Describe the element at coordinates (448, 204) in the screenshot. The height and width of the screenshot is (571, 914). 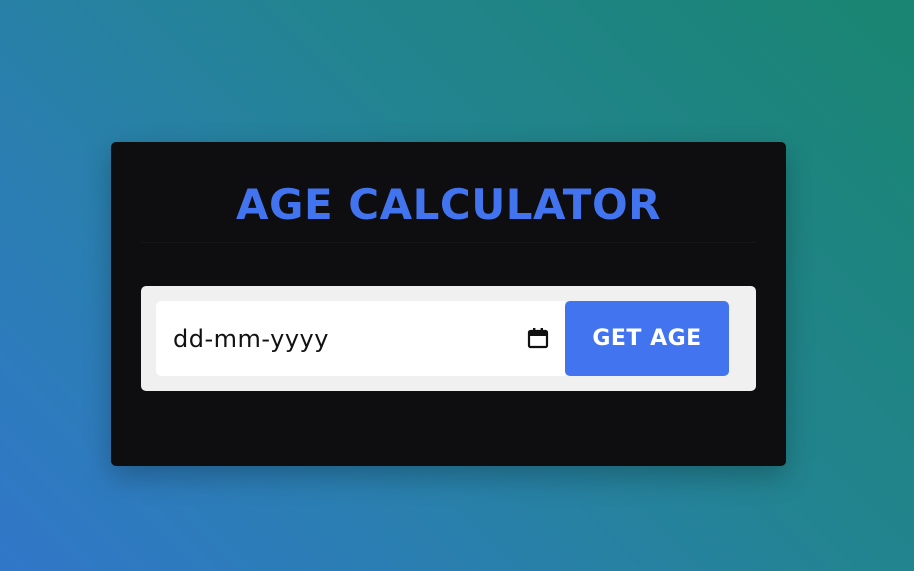
I see `page-title: AGE CALCULATOR` at that location.